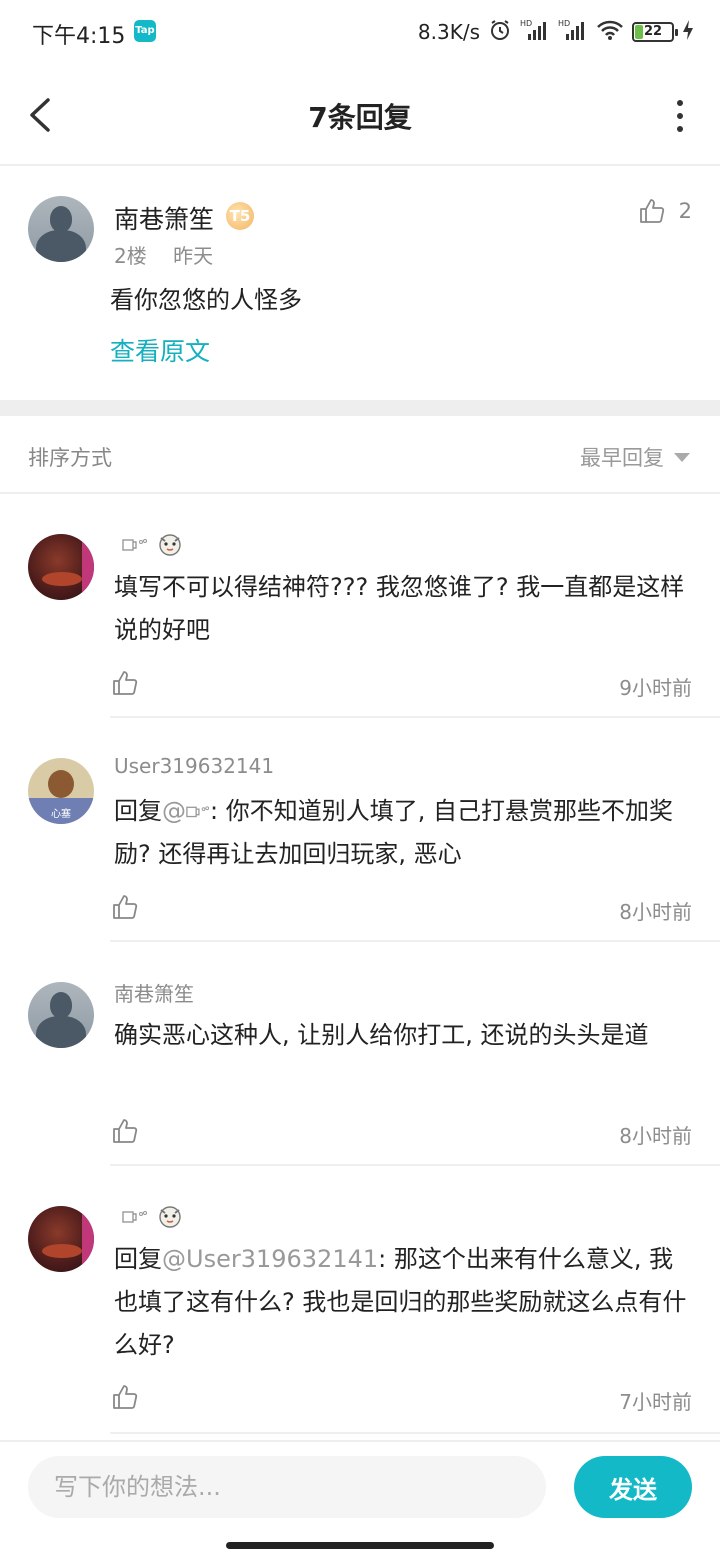  What do you see at coordinates (535, 32) in the screenshot?
I see `signal-hd-icon: HD` at bounding box center [535, 32].